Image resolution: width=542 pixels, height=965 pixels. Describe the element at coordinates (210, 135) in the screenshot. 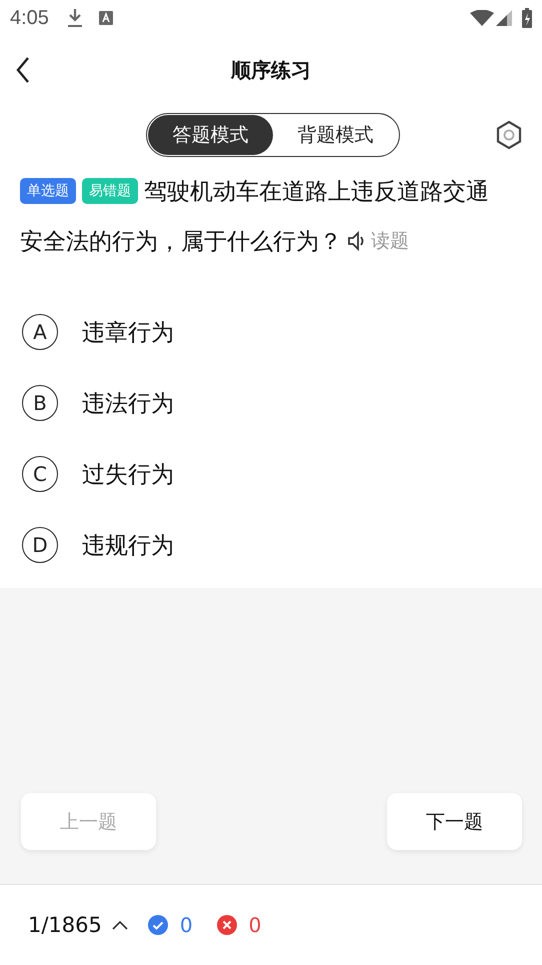

I see `mode-tab: 答题模式` at that location.